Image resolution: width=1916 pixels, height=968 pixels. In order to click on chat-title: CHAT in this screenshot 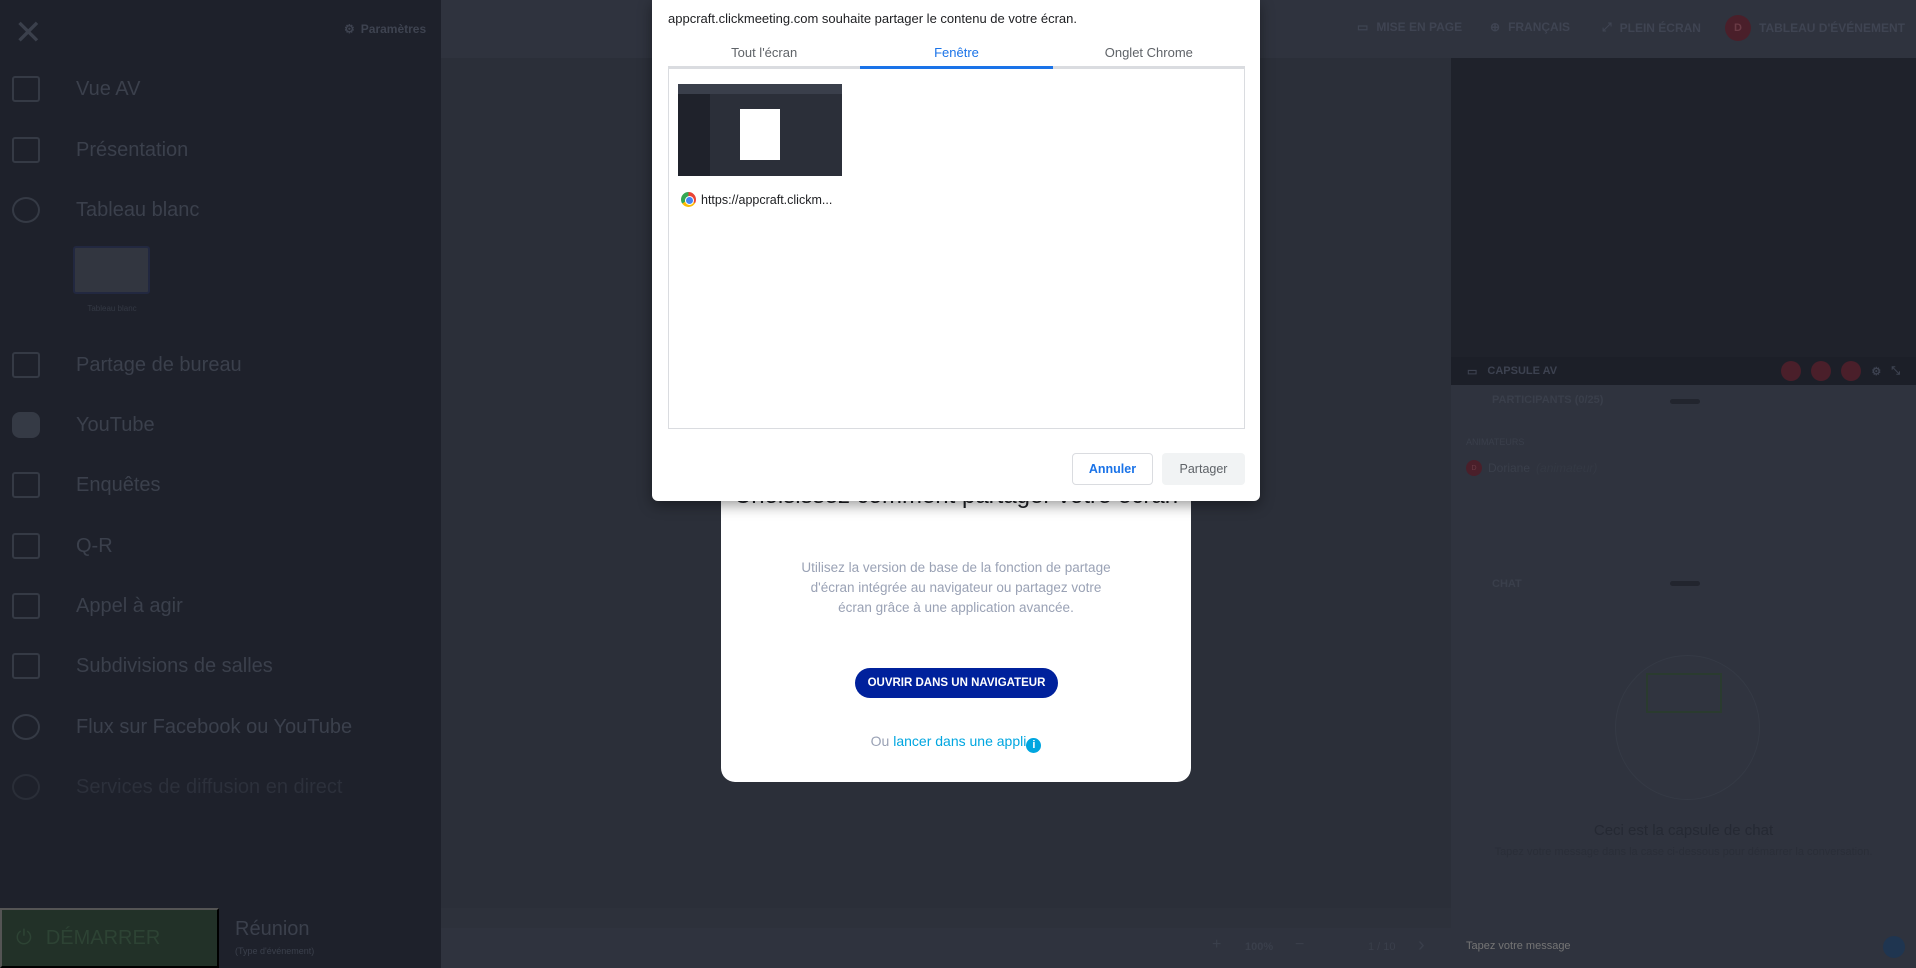, I will do `click(1507, 584)`.